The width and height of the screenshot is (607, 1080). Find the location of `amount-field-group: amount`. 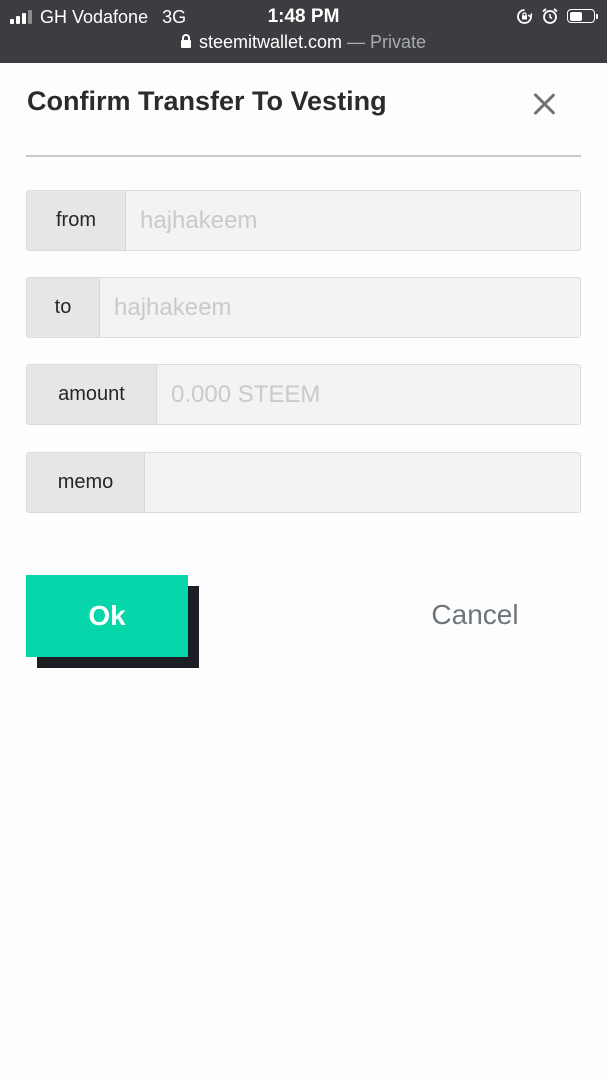

amount-field-group: amount is located at coordinates (303, 394).